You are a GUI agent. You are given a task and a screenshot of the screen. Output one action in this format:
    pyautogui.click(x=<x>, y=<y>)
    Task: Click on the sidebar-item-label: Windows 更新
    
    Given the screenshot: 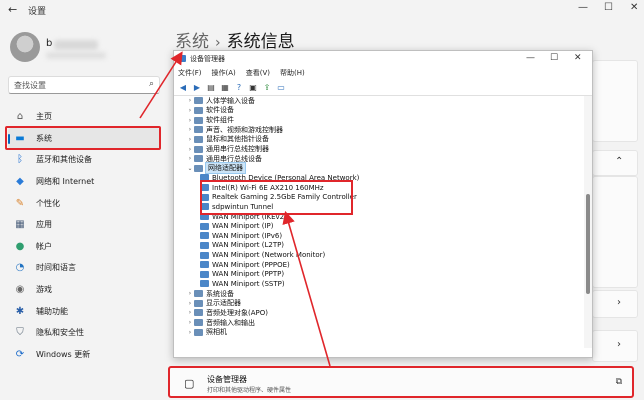 What is the action you would take?
    pyautogui.click(x=63, y=354)
    